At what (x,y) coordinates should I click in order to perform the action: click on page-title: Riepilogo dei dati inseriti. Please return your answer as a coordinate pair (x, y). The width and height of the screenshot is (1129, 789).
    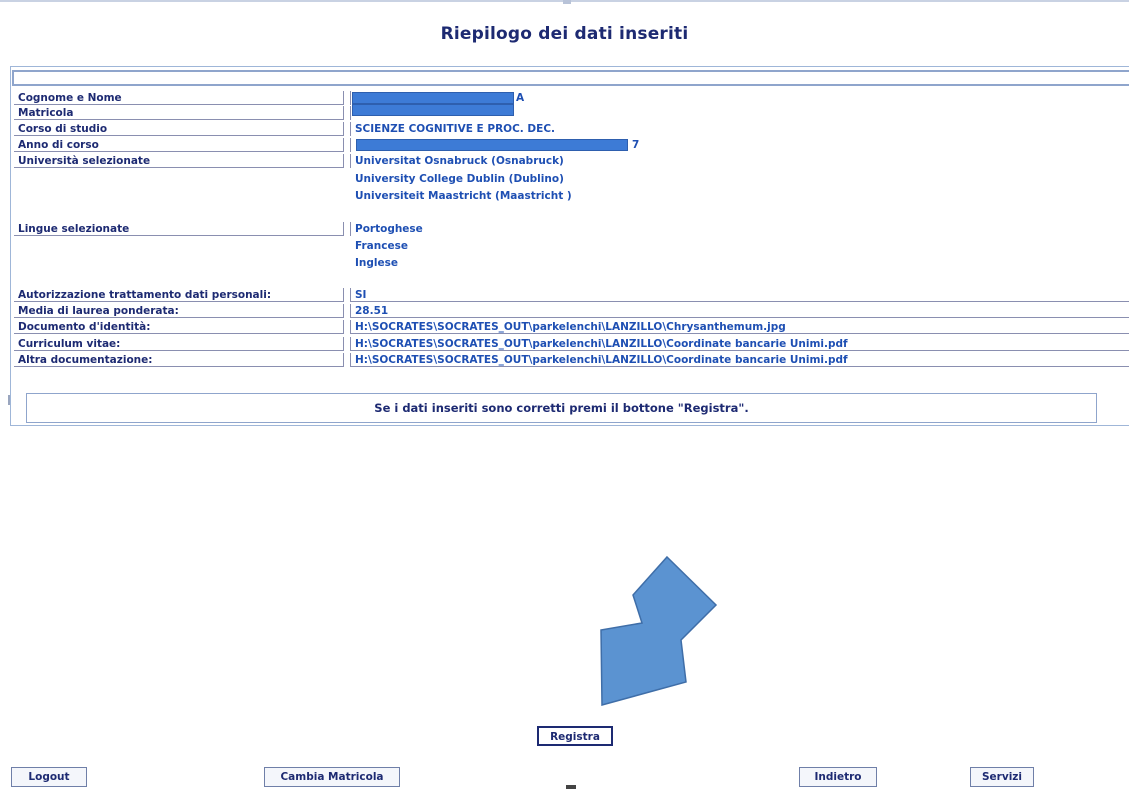
    Looking at the image, I should click on (564, 34).